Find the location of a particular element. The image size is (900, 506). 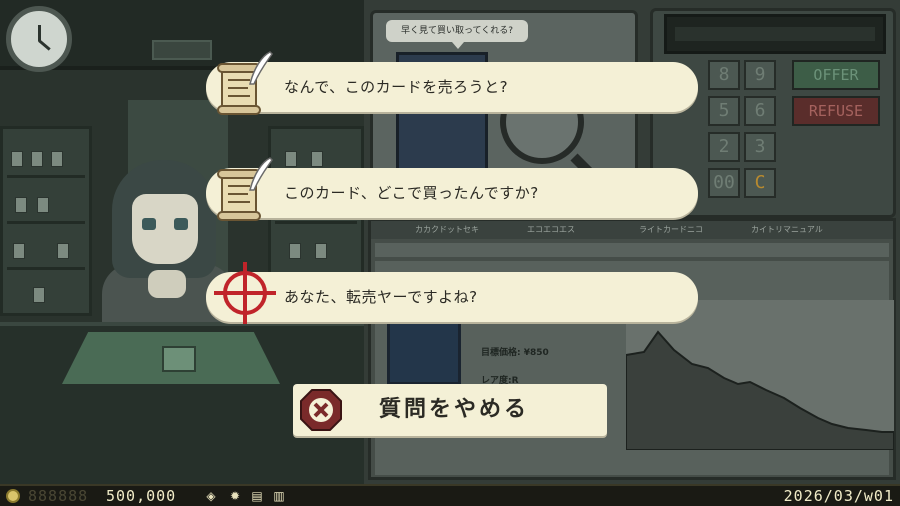

counter-card-tray is located at coordinates (179, 359).